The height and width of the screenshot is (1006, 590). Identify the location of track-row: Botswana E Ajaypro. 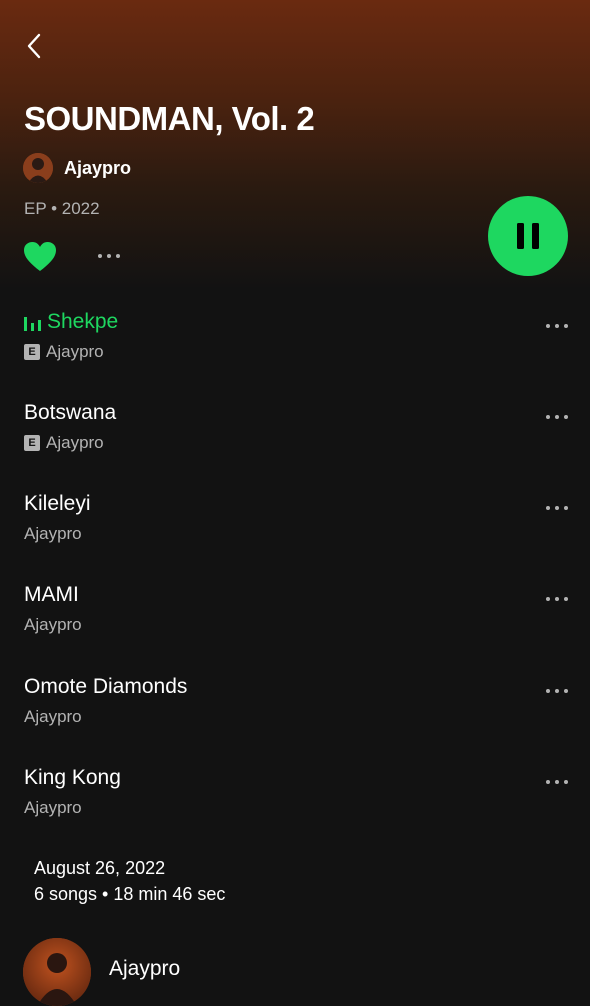
(295, 439).